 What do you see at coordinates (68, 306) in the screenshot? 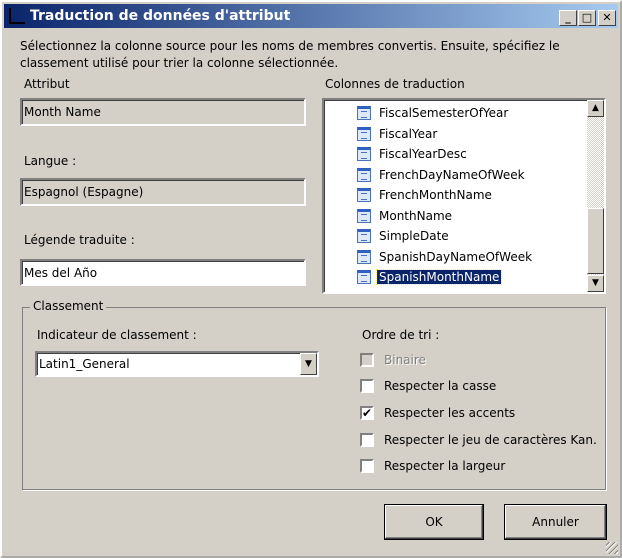
I see `collation-group-label: Classement` at bounding box center [68, 306].